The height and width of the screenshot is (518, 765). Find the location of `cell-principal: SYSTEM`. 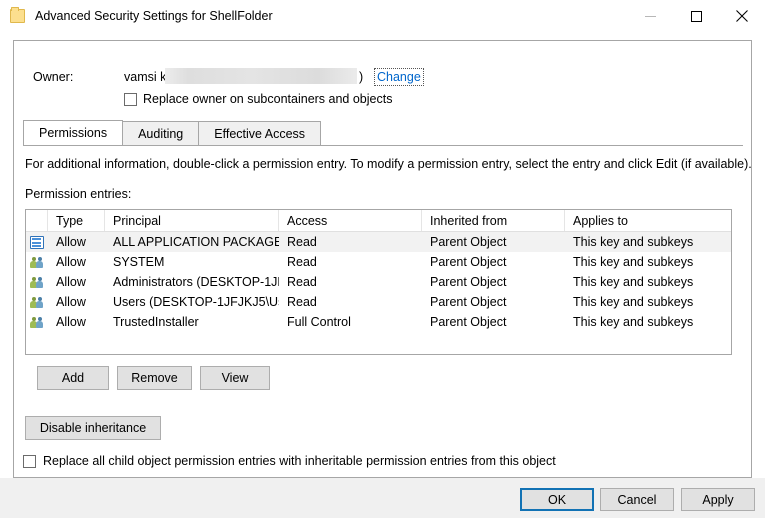

cell-principal: SYSTEM is located at coordinates (139, 262).